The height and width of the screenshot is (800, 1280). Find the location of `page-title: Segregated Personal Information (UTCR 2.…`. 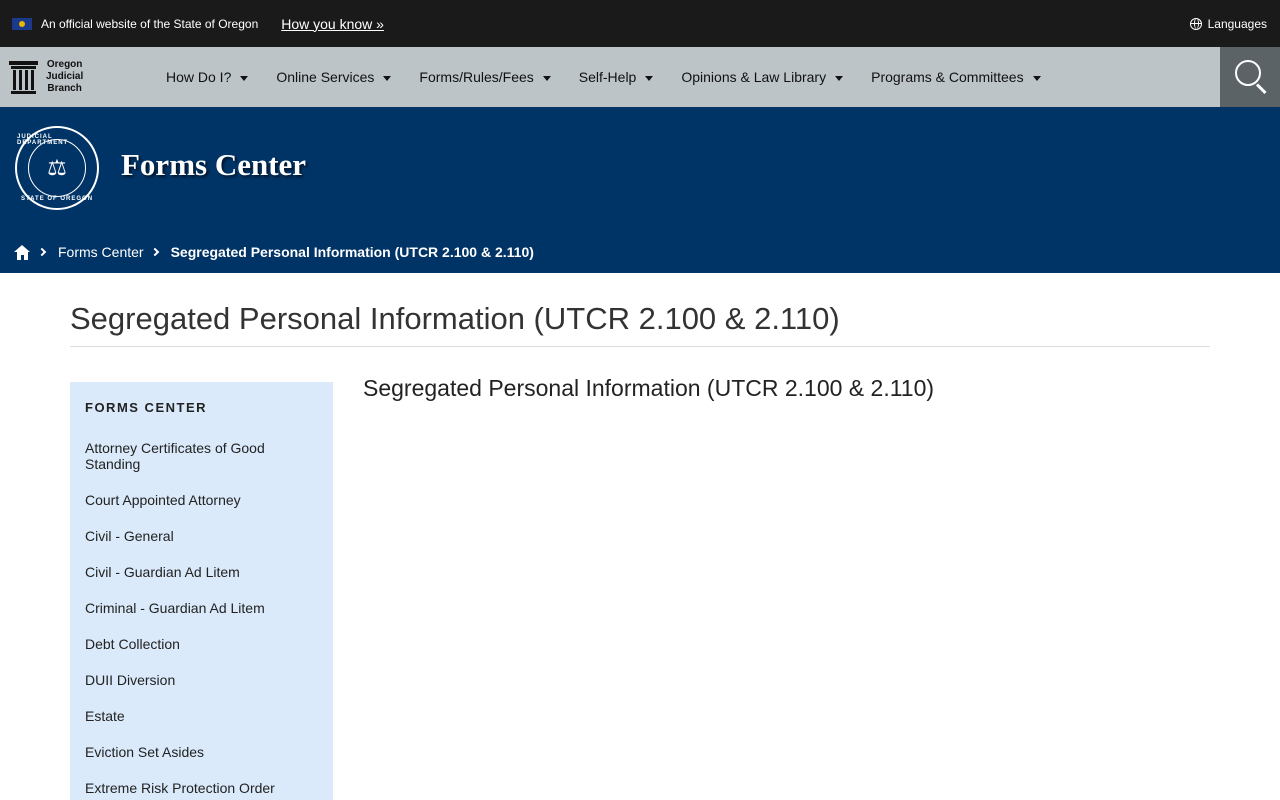

page-title: Segregated Personal Information (UTCR 2.… is located at coordinates (455, 318).